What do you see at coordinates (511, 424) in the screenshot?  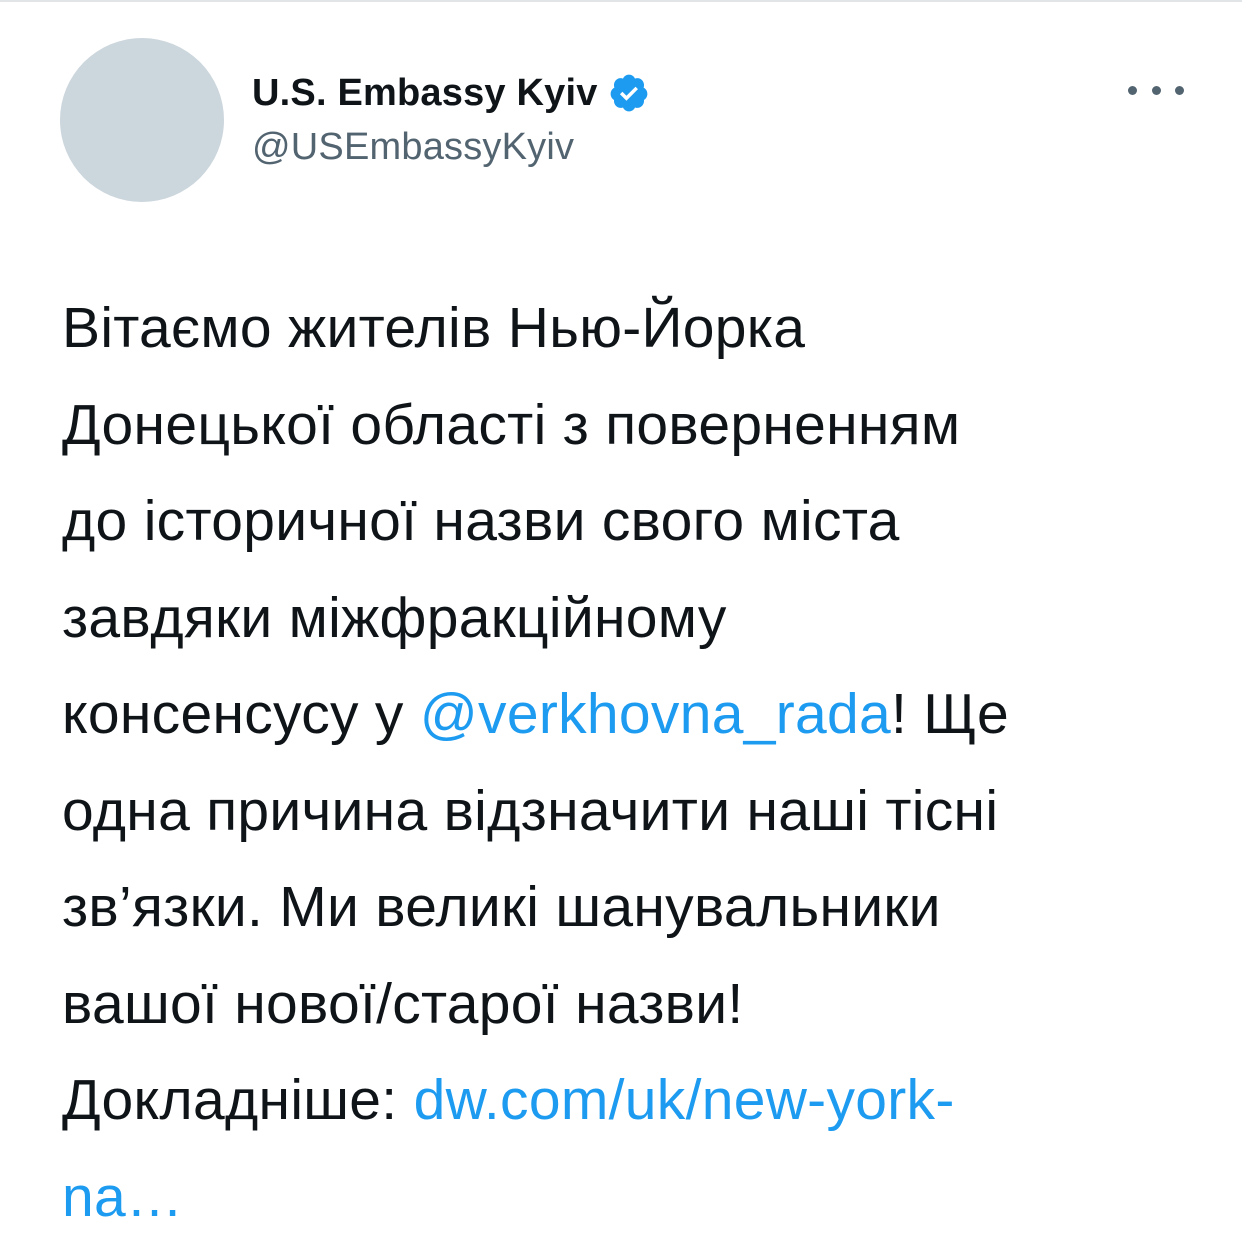 I see `tweet-text-segment: Донецької області з поверненням` at bounding box center [511, 424].